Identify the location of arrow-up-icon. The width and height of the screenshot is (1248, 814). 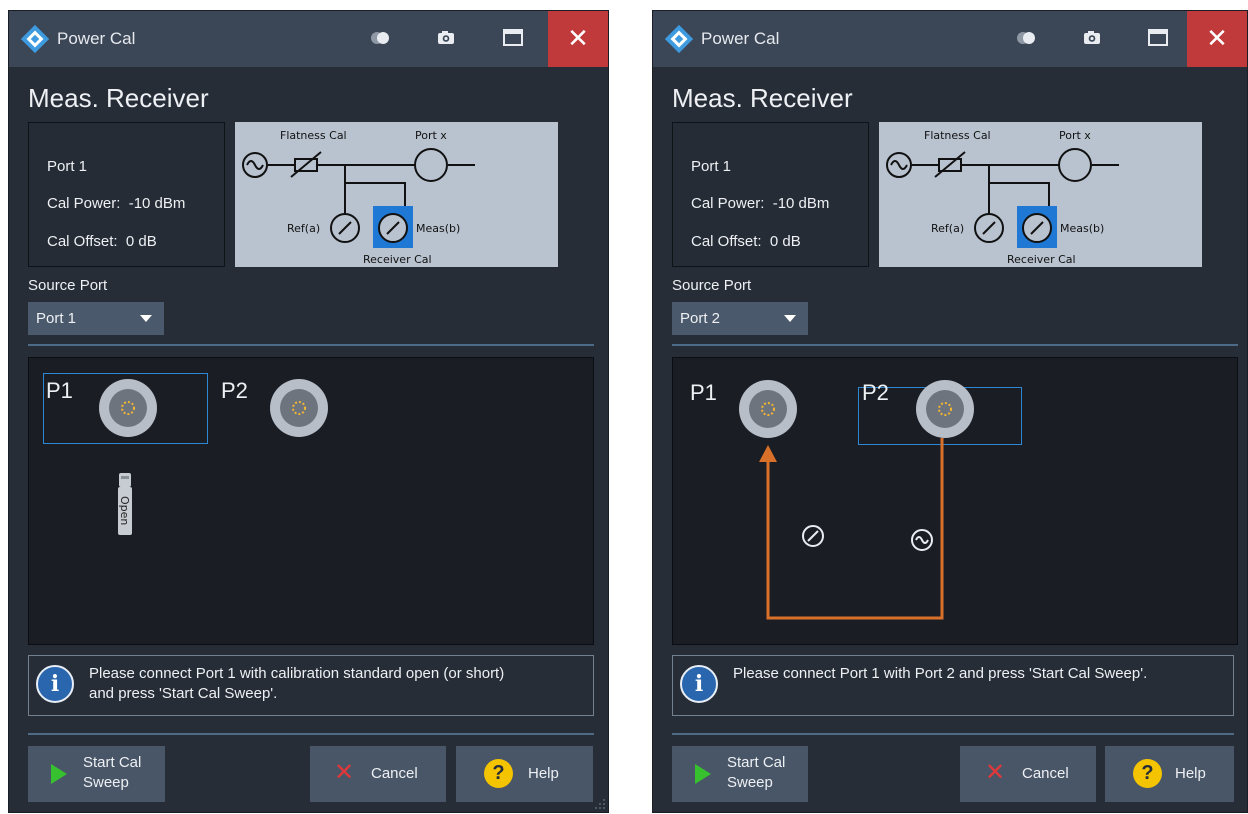
(768, 453).